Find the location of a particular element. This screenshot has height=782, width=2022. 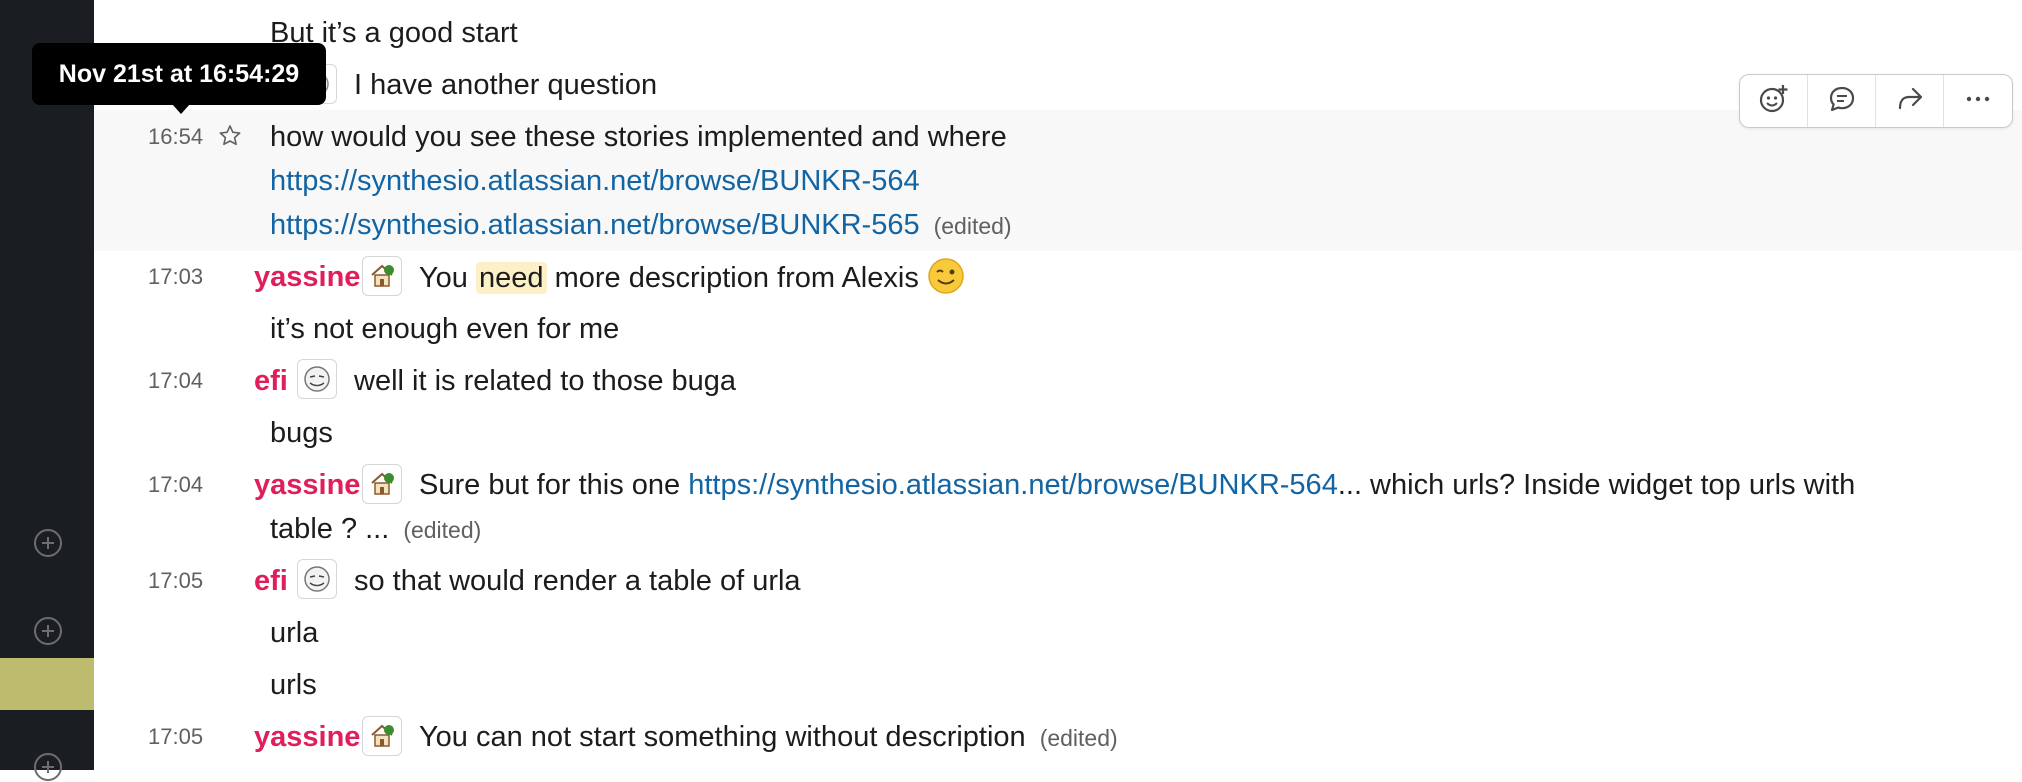

message-text: well it is related to those buga is located at coordinates (545, 381).